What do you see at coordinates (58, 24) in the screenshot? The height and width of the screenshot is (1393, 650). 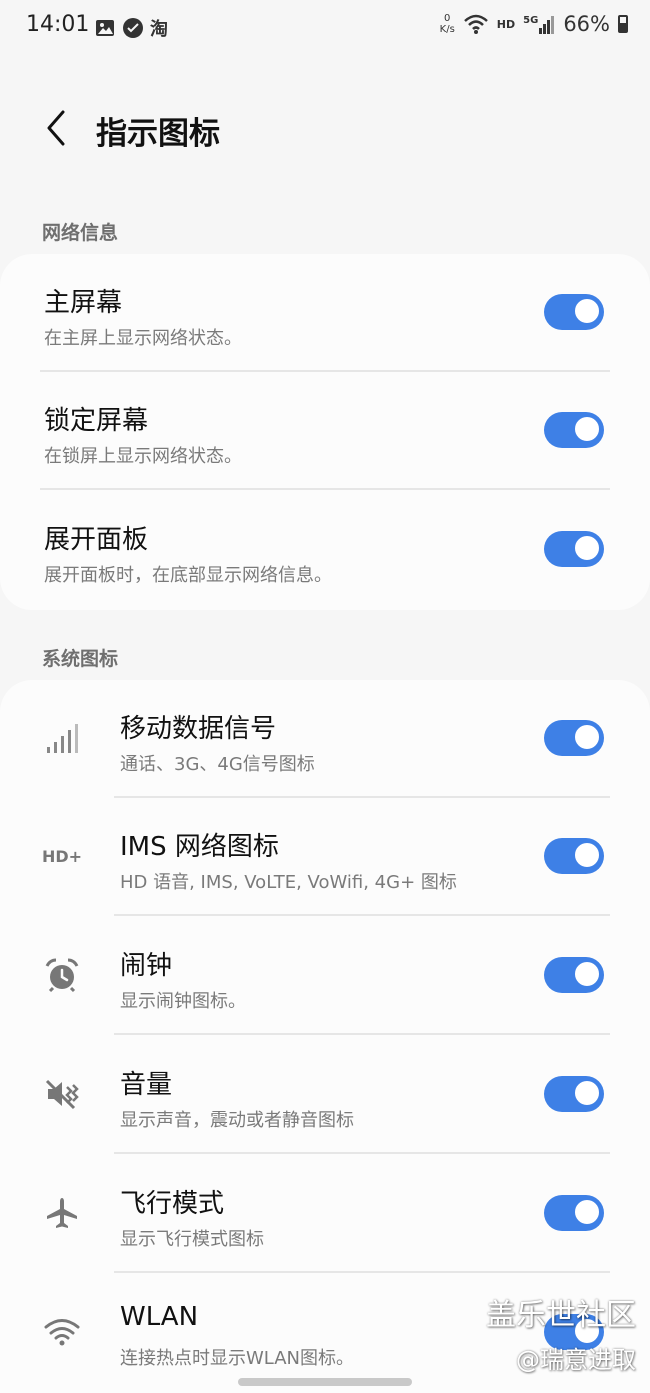 I see `status-time: 14:01` at bounding box center [58, 24].